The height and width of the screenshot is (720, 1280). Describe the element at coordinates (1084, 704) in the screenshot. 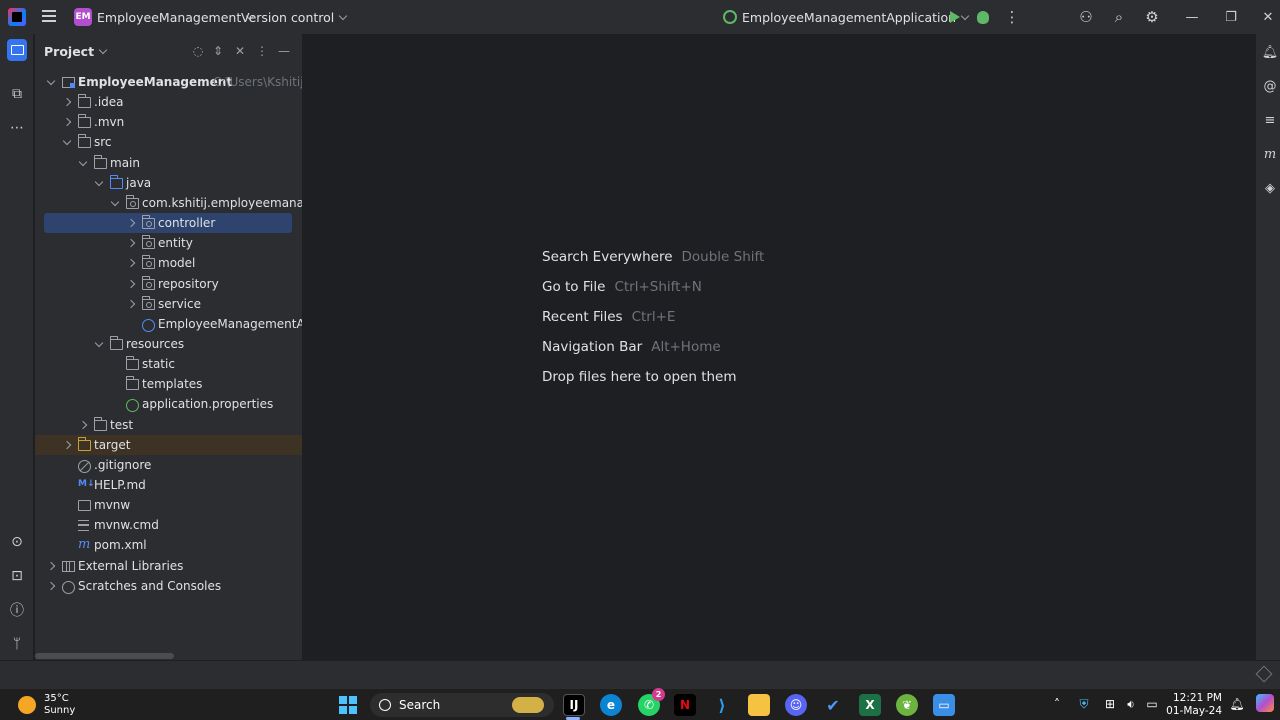

I see `defender-shield-icon: ⛨` at that location.